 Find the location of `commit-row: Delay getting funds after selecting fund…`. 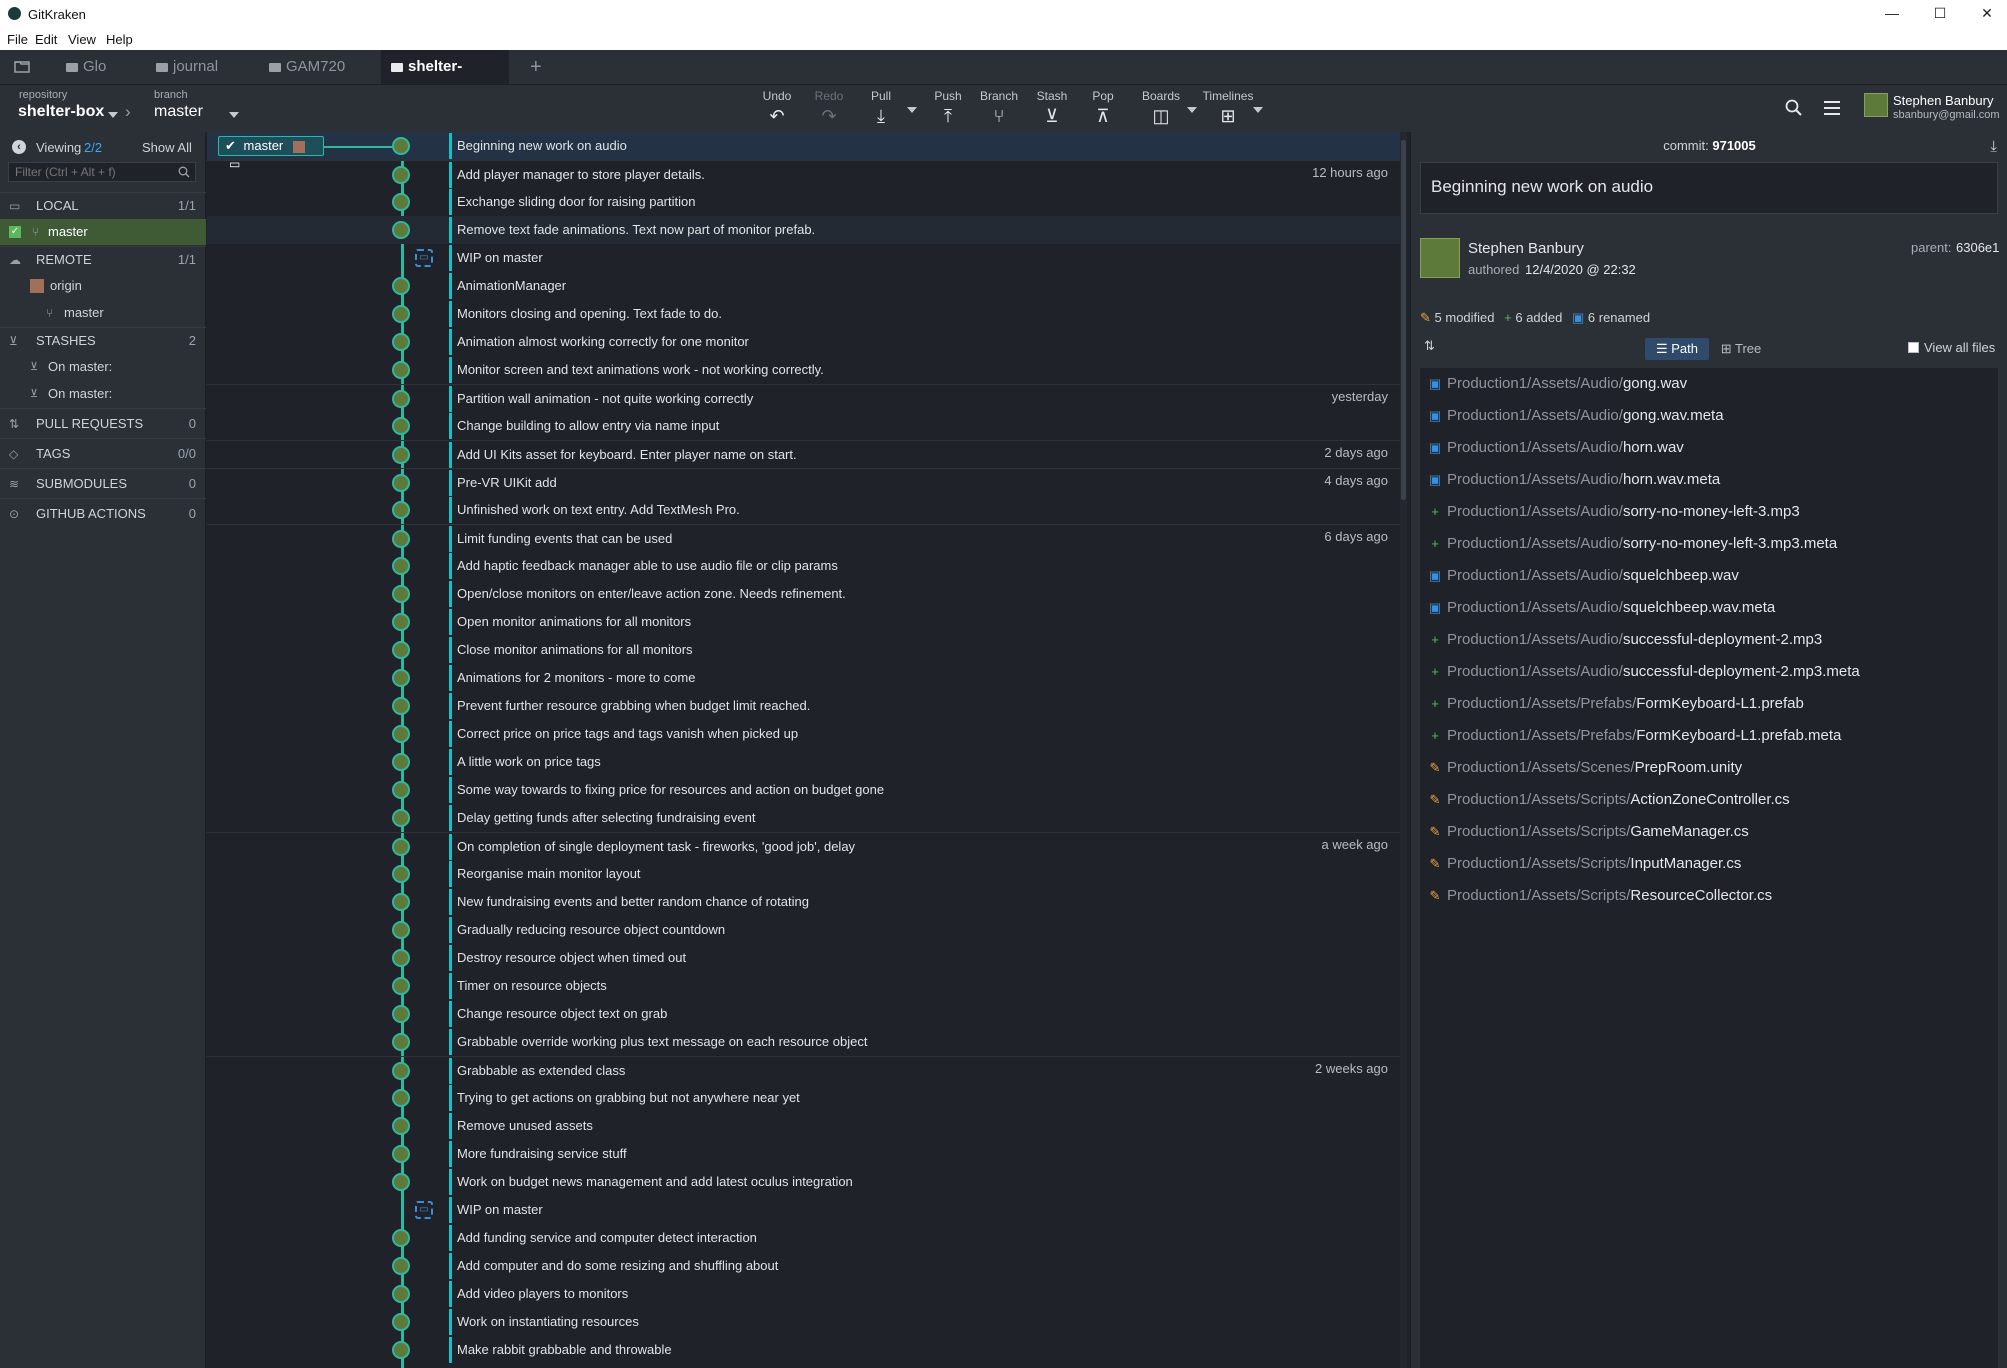

commit-row: Delay getting funds after selecting fund… is located at coordinates (803, 818).